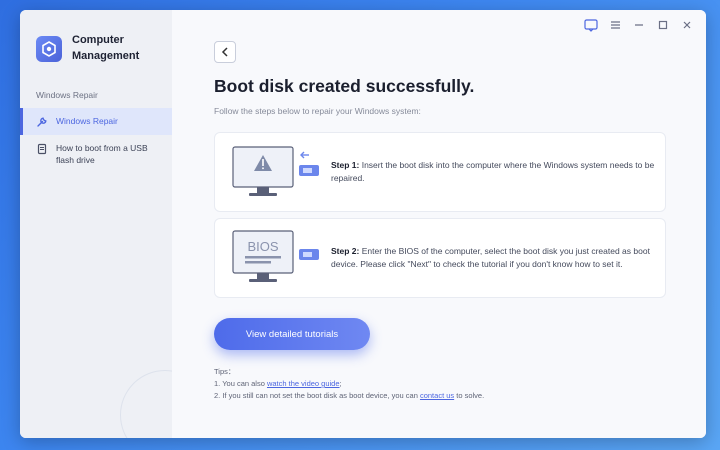  I want to click on sidebar-item-boot-usb: How to boot from a USB flash drive, so click(96, 154).